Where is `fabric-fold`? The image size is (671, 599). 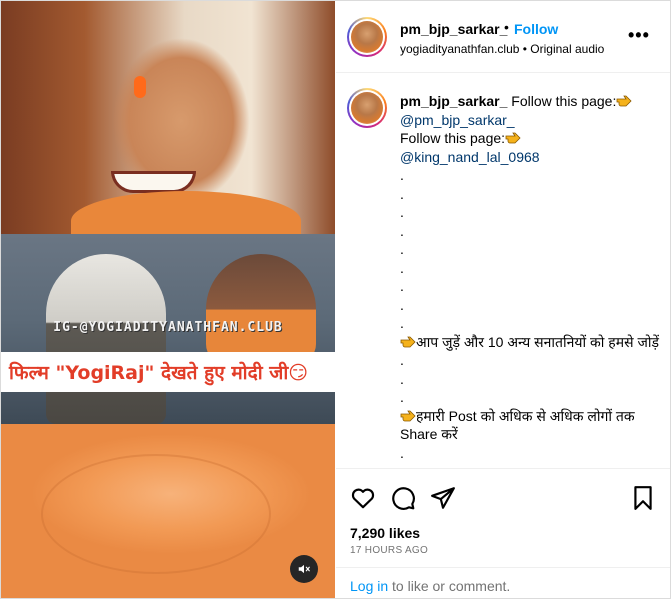
fabric-fold is located at coordinates (156, 514).